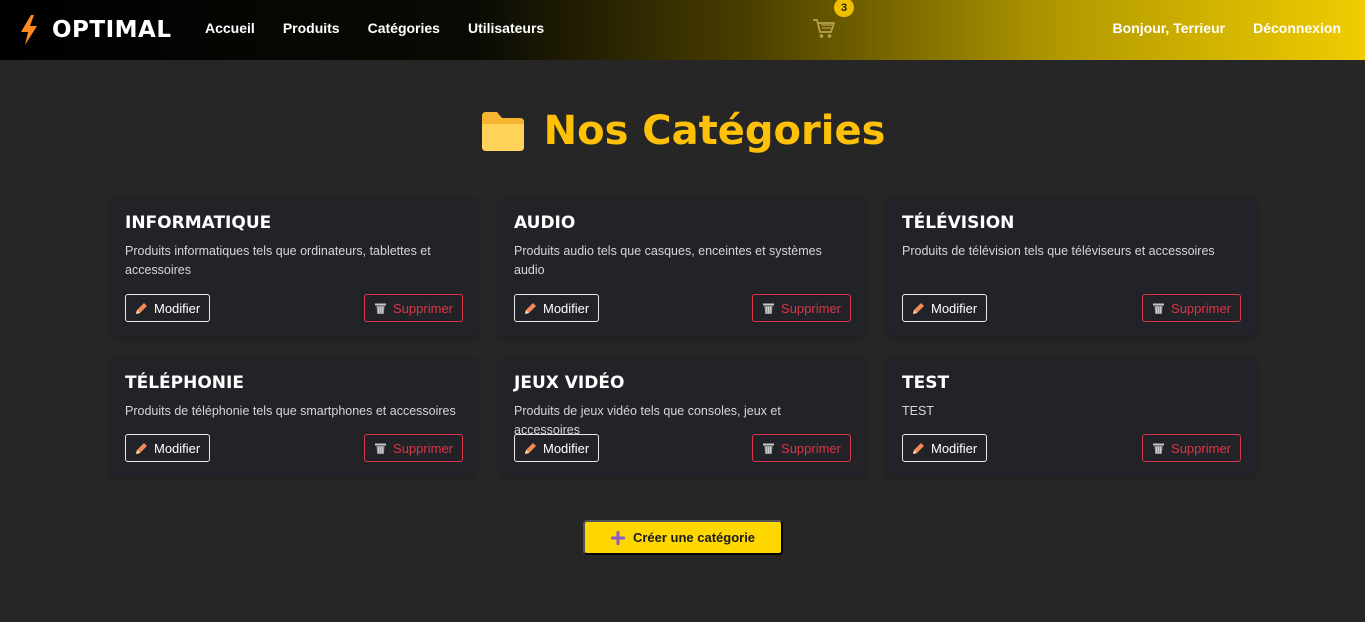 This screenshot has height=622, width=1365. I want to click on folder-icon, so click(502, 131).